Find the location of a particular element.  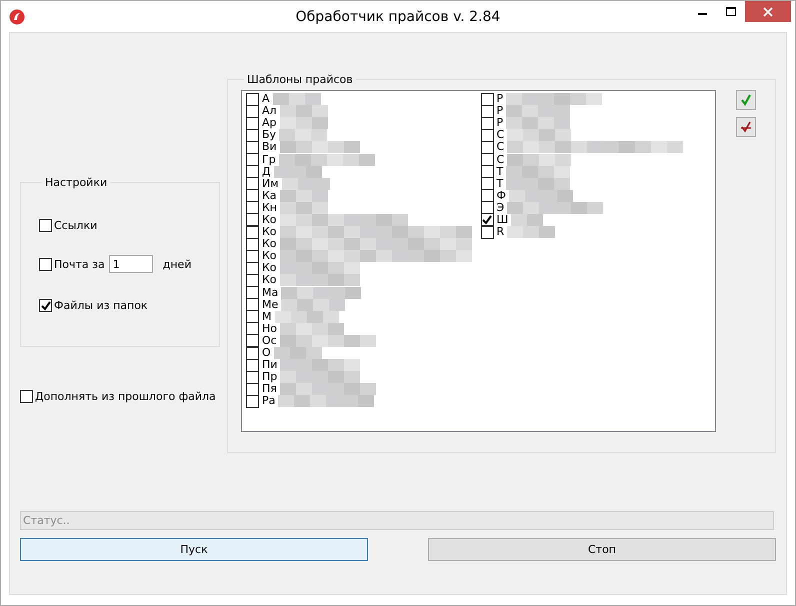

action-button: Стоп is located at coordinates (602, 549).